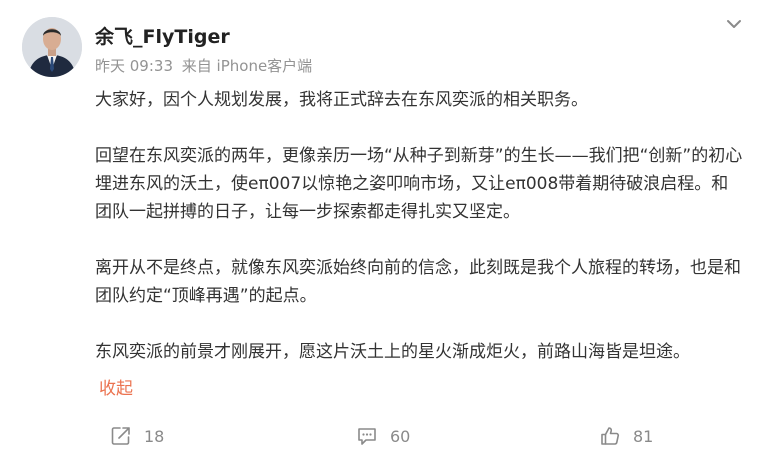 The image size is (764, 456). What do you see at coordinates (120, 436) in the screenshot?
I see `share-icon` at bounding box center [120, 436].